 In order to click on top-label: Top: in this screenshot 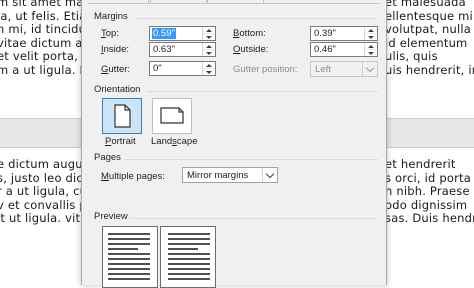, I will do `click(110, 33)`.